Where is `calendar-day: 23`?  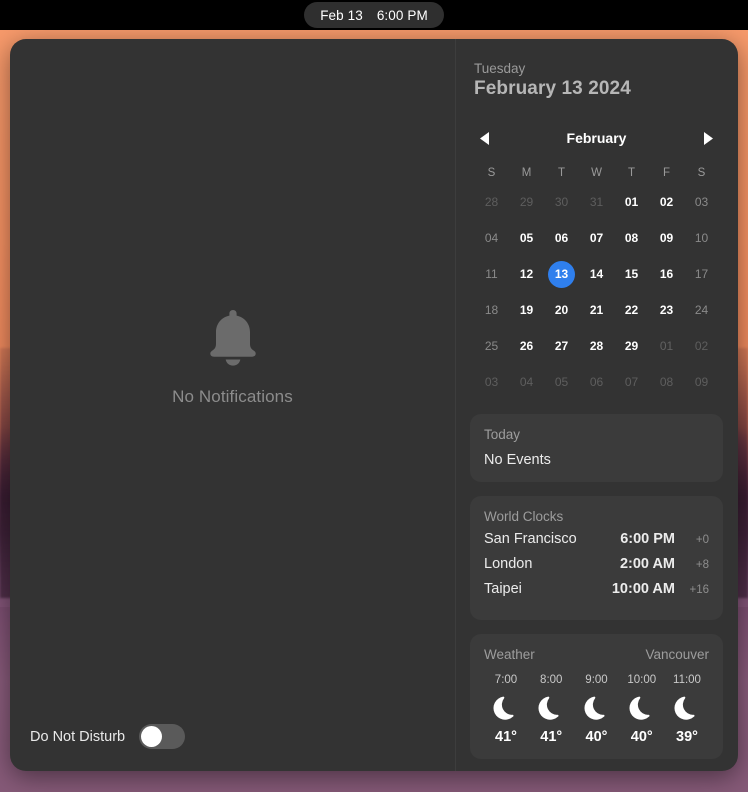 calendar-day: 23 is located at coordinates (666, 310).